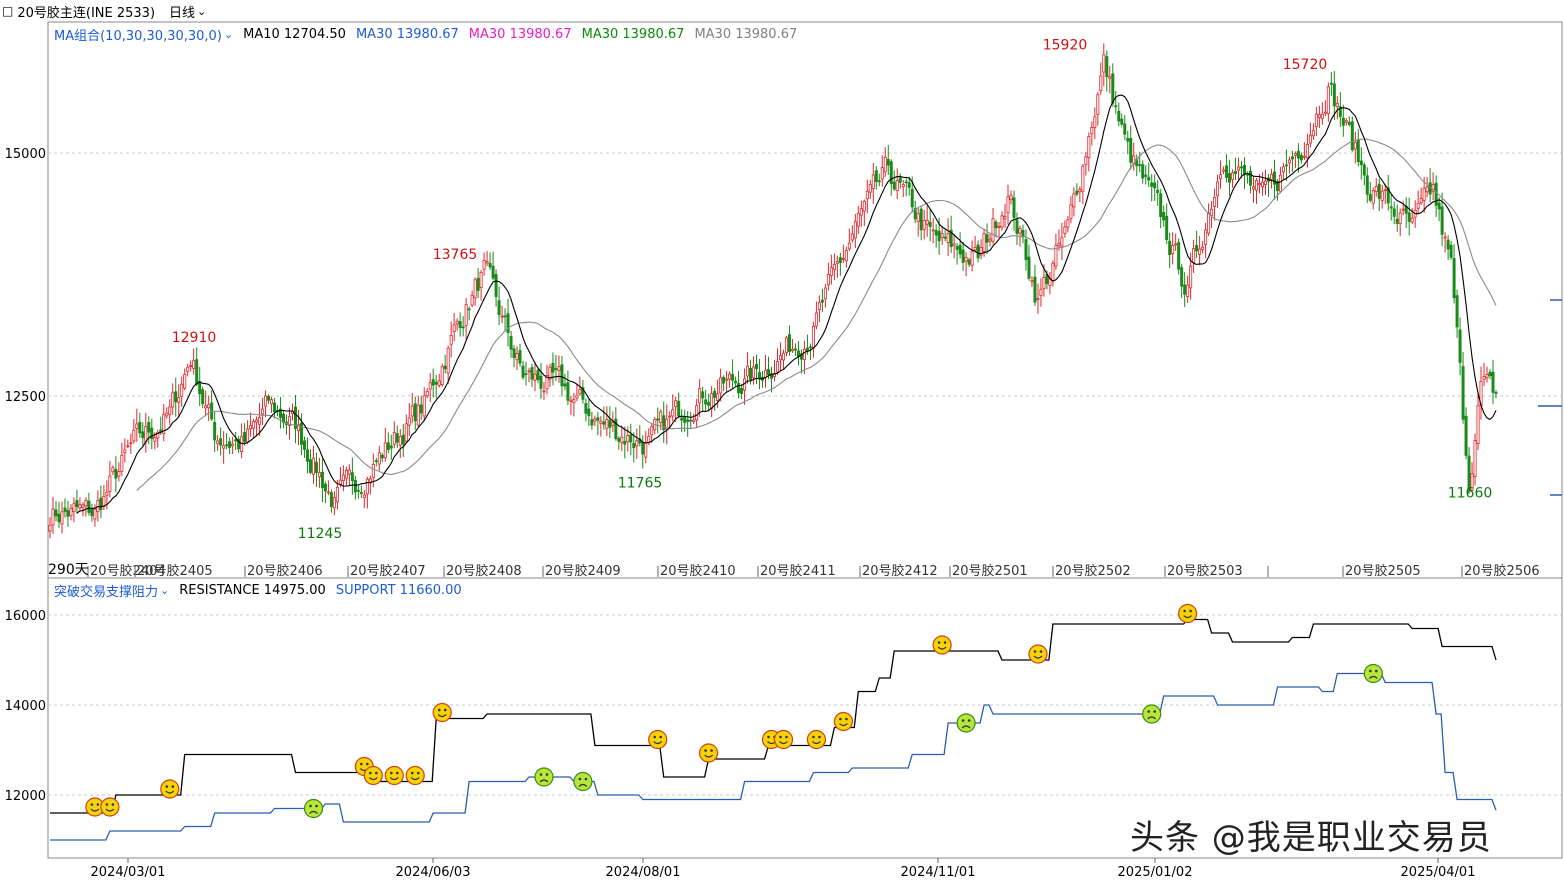  Describe the element at coordinates (128, 872) in the screenshot. I see `date-tick-label: 2024/03/01` at that location.